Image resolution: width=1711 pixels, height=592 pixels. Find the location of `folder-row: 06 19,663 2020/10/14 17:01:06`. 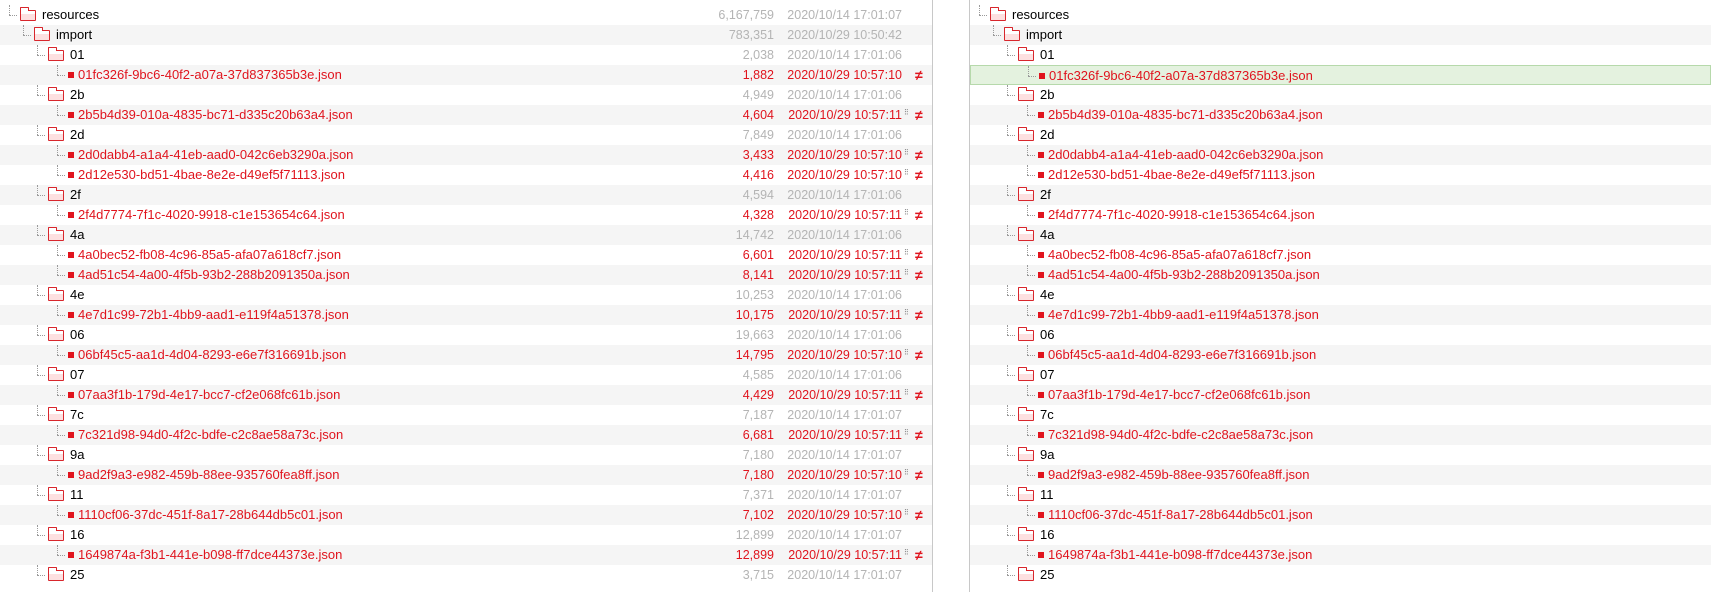

folder-row: 06 19,663 2020/10/14 17:01:06 is located at coordinates (466, 335).